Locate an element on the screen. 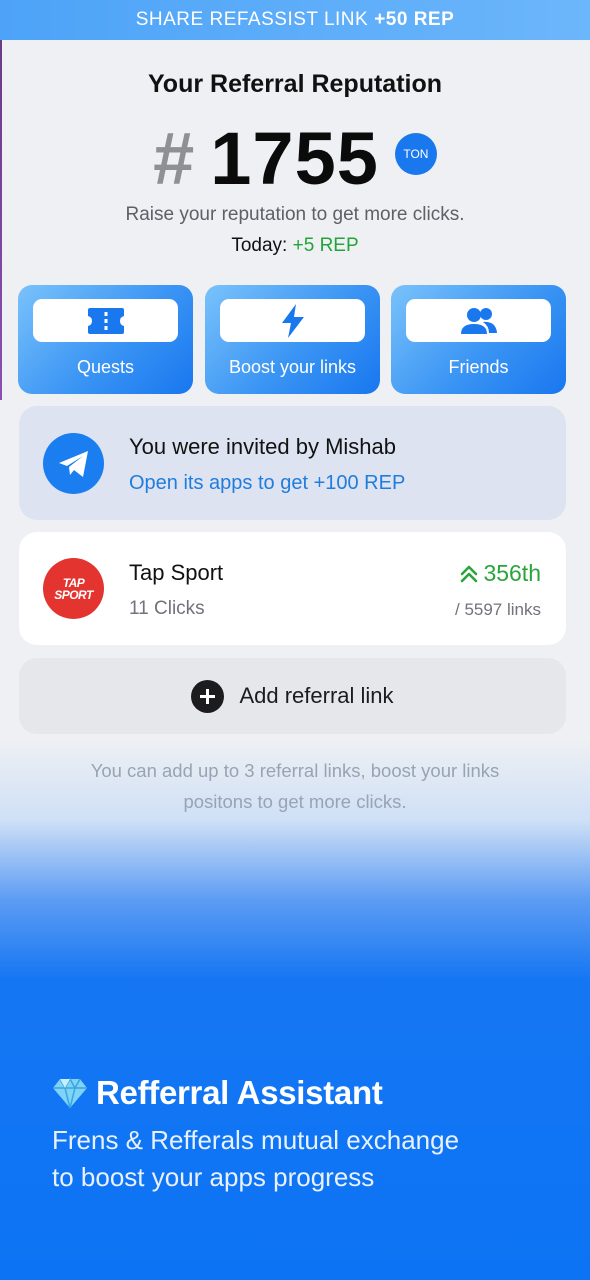 The width and height of the screenshot is (590, 1280). friends-label: Friends is located at coordinates (478, 367).